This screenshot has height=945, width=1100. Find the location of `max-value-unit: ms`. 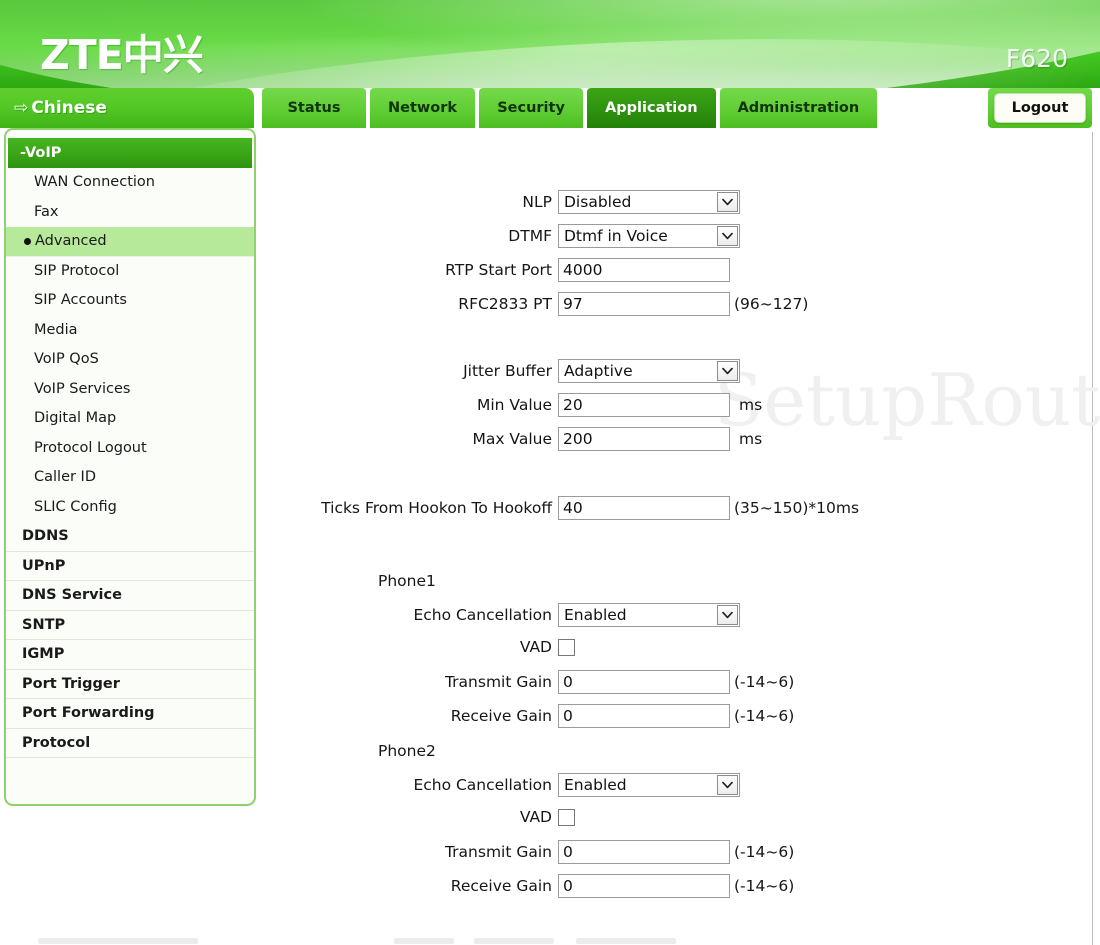

max-value-unit: ms is located at coordinates (751, 439).